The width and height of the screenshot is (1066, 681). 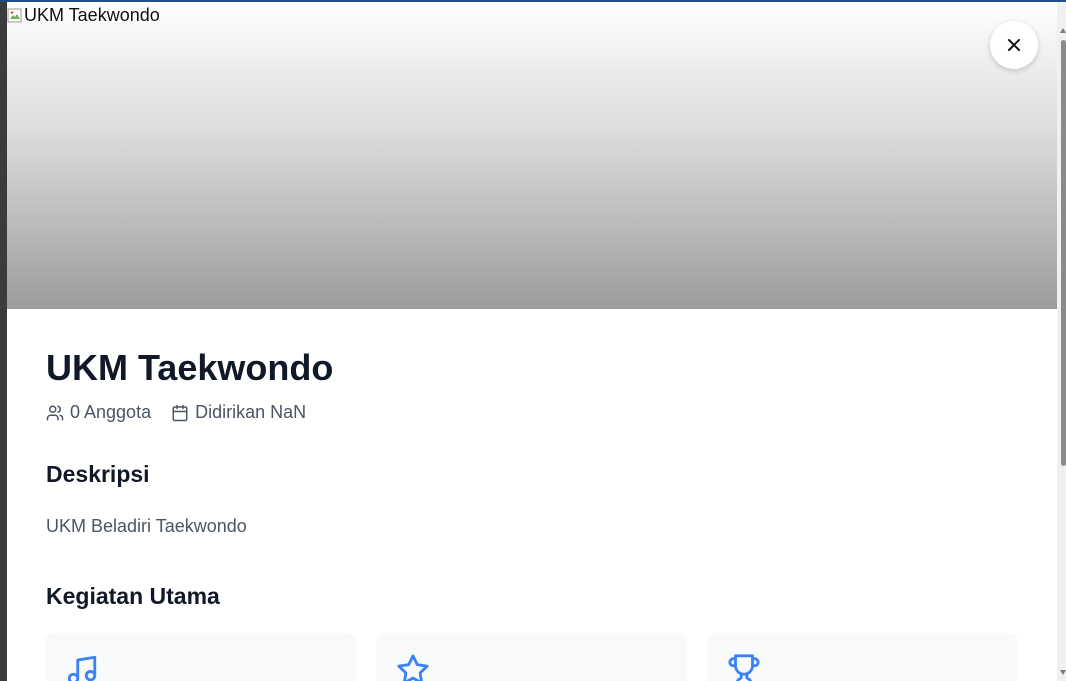 I want to click on founded-date: Didirikan NaN, so click(x=238, y=412).